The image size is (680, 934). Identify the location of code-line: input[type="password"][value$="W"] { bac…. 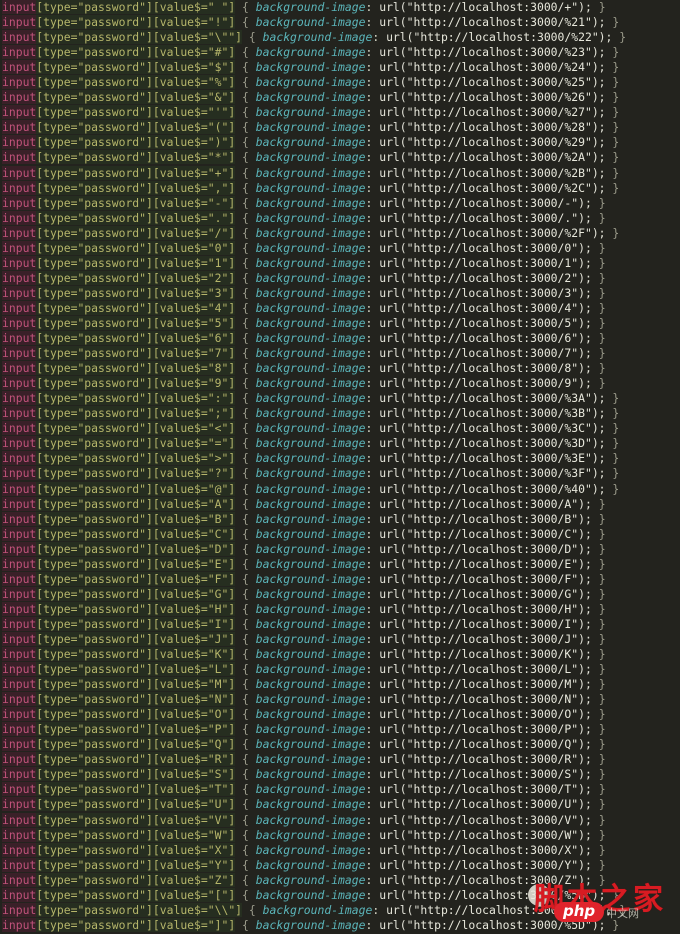
(340, 835).